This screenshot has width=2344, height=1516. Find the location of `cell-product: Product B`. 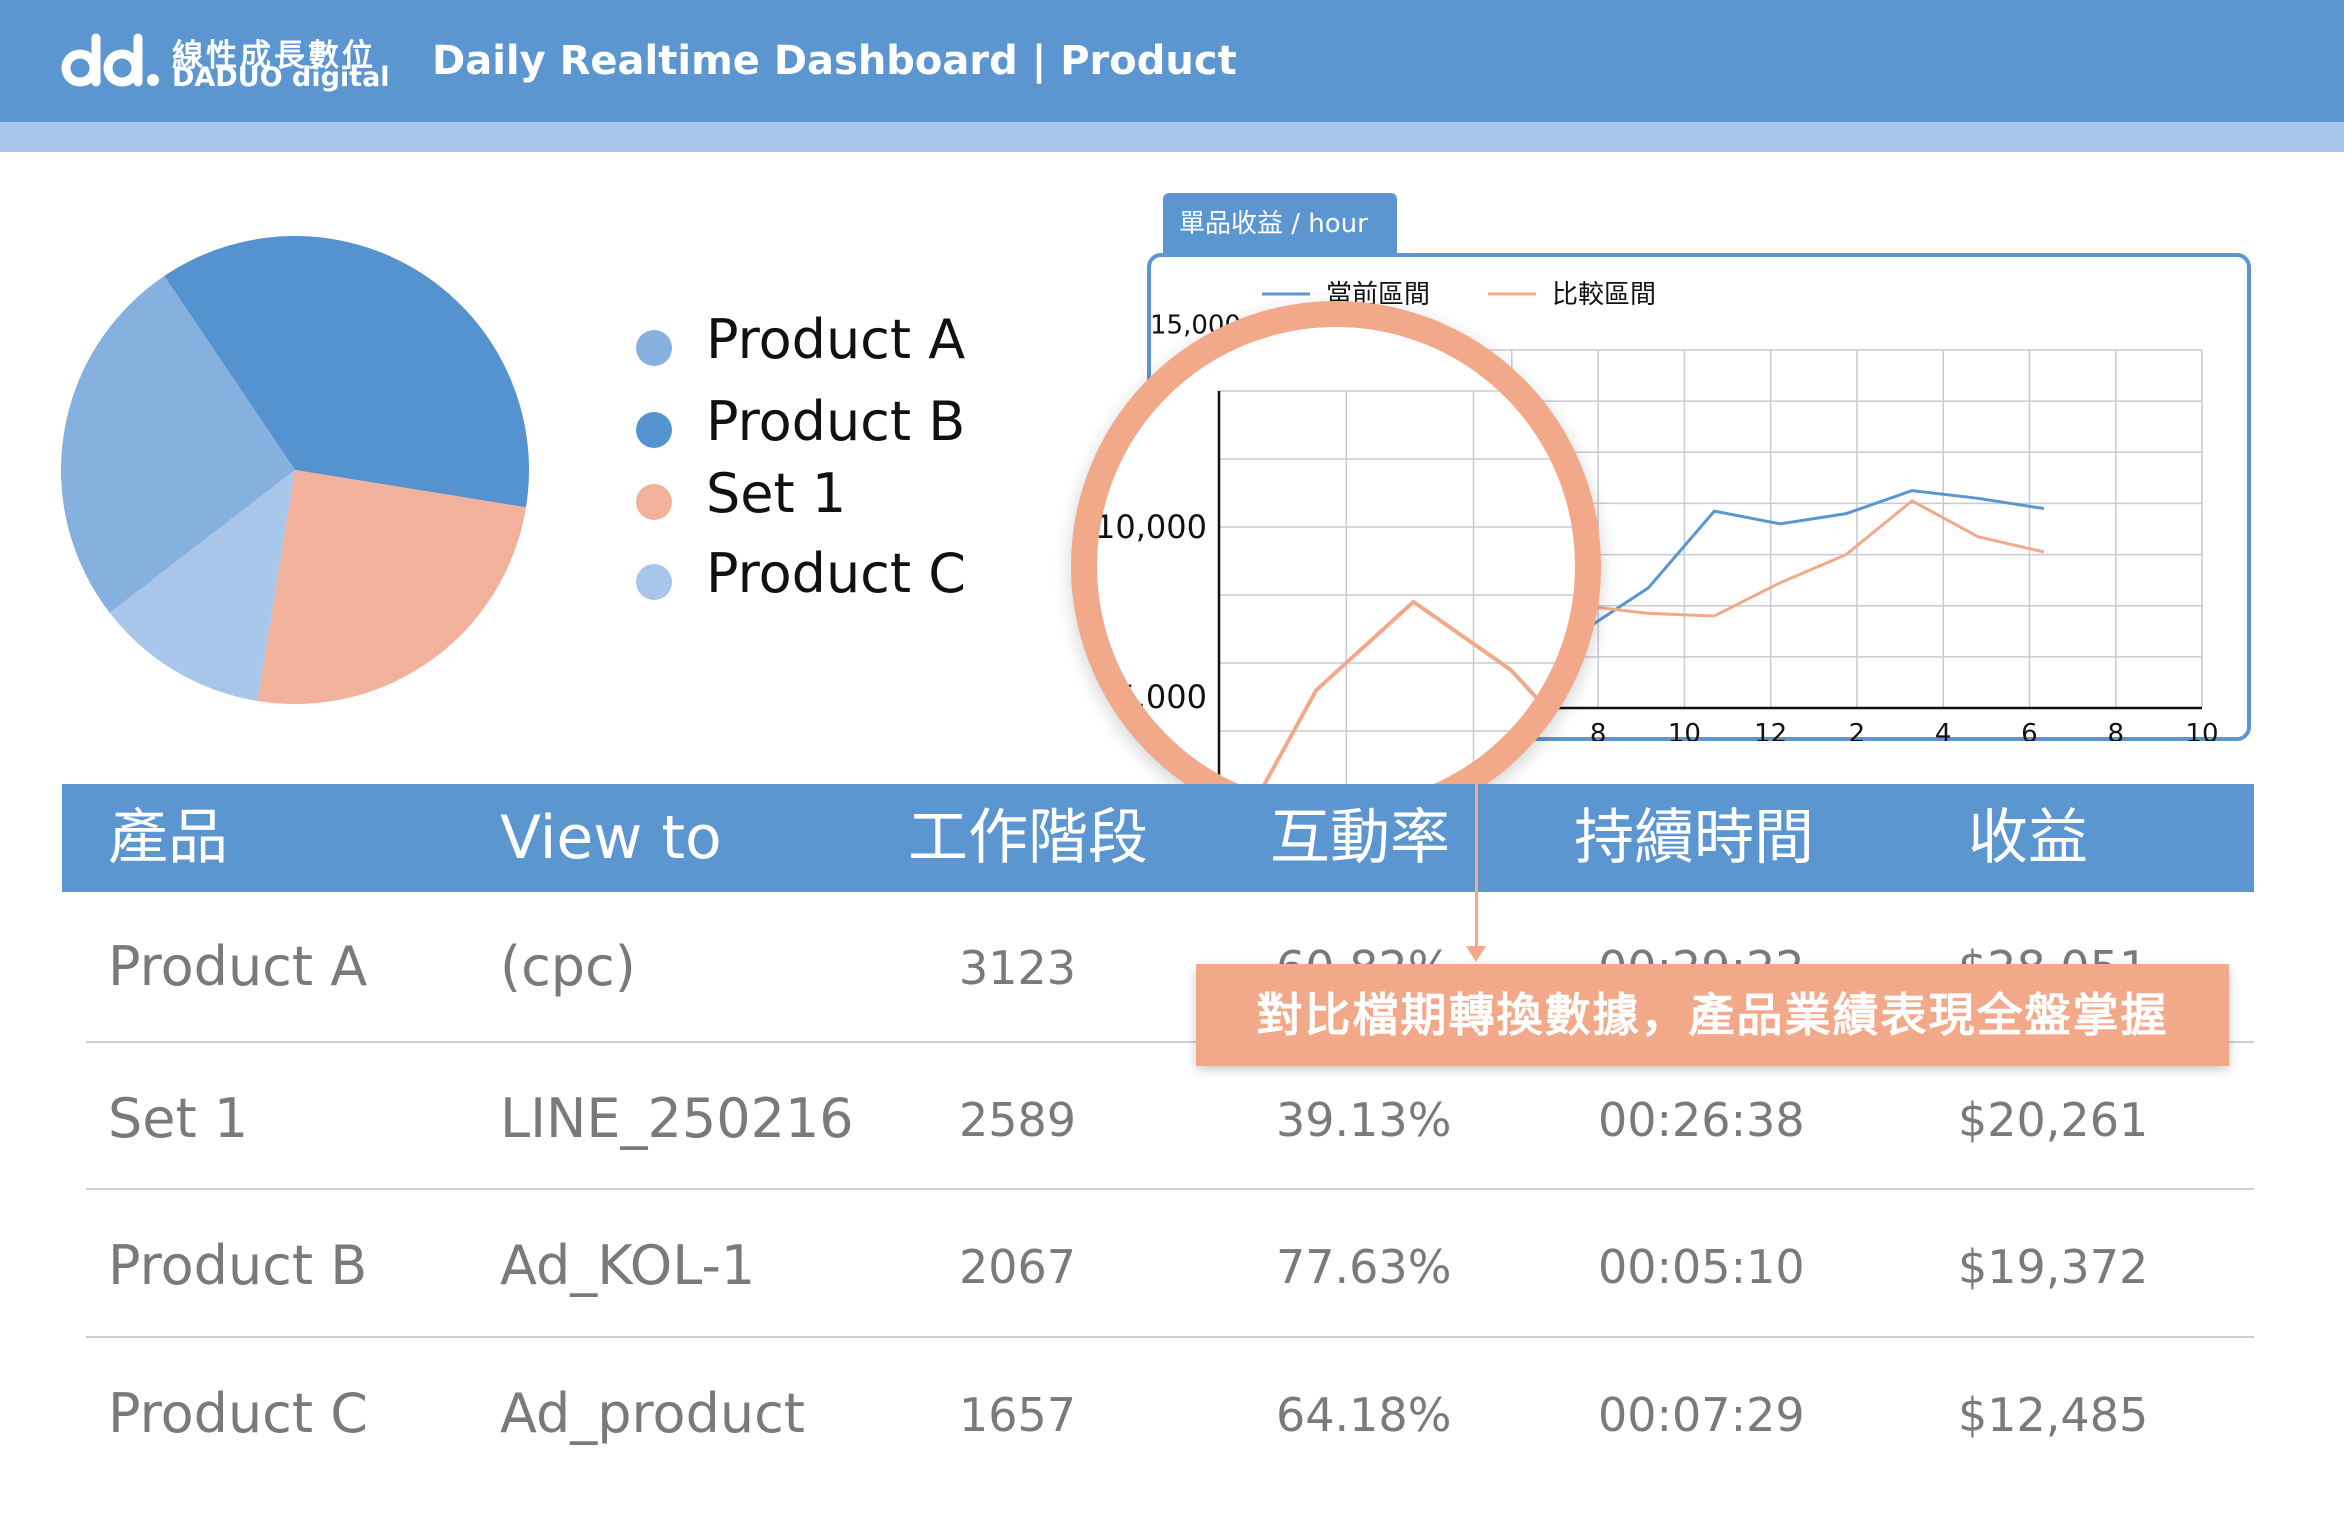

cell-product: Product B is located at coordinates (238, 1265).